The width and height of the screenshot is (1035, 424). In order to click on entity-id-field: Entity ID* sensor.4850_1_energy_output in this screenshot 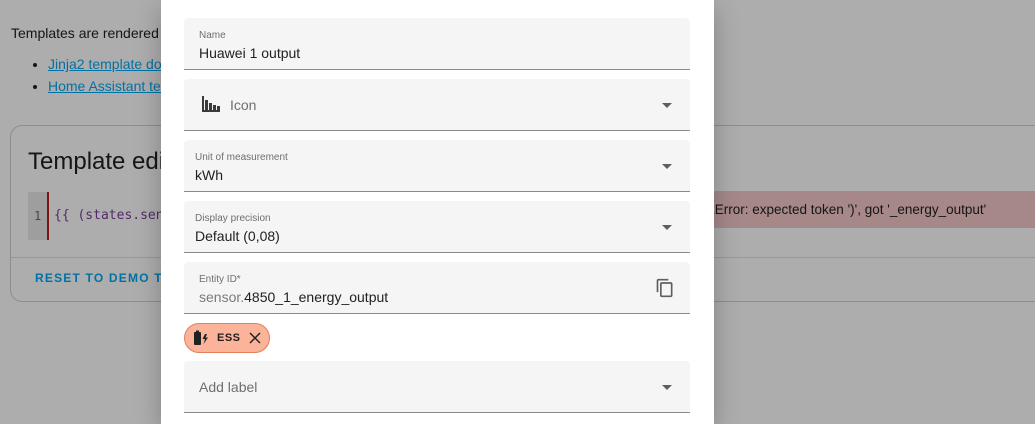, I will do `click(437, 288)`.